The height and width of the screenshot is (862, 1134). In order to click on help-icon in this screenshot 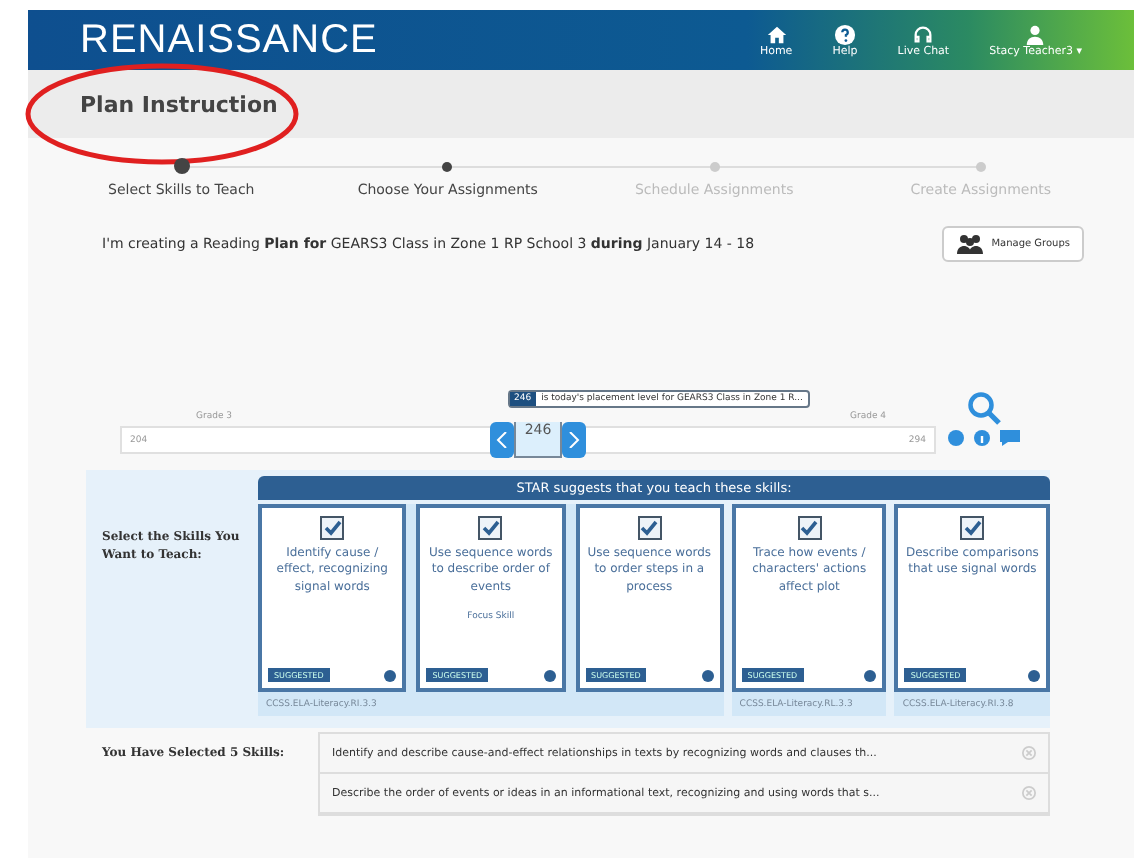, I will do `click(844, 34)`.